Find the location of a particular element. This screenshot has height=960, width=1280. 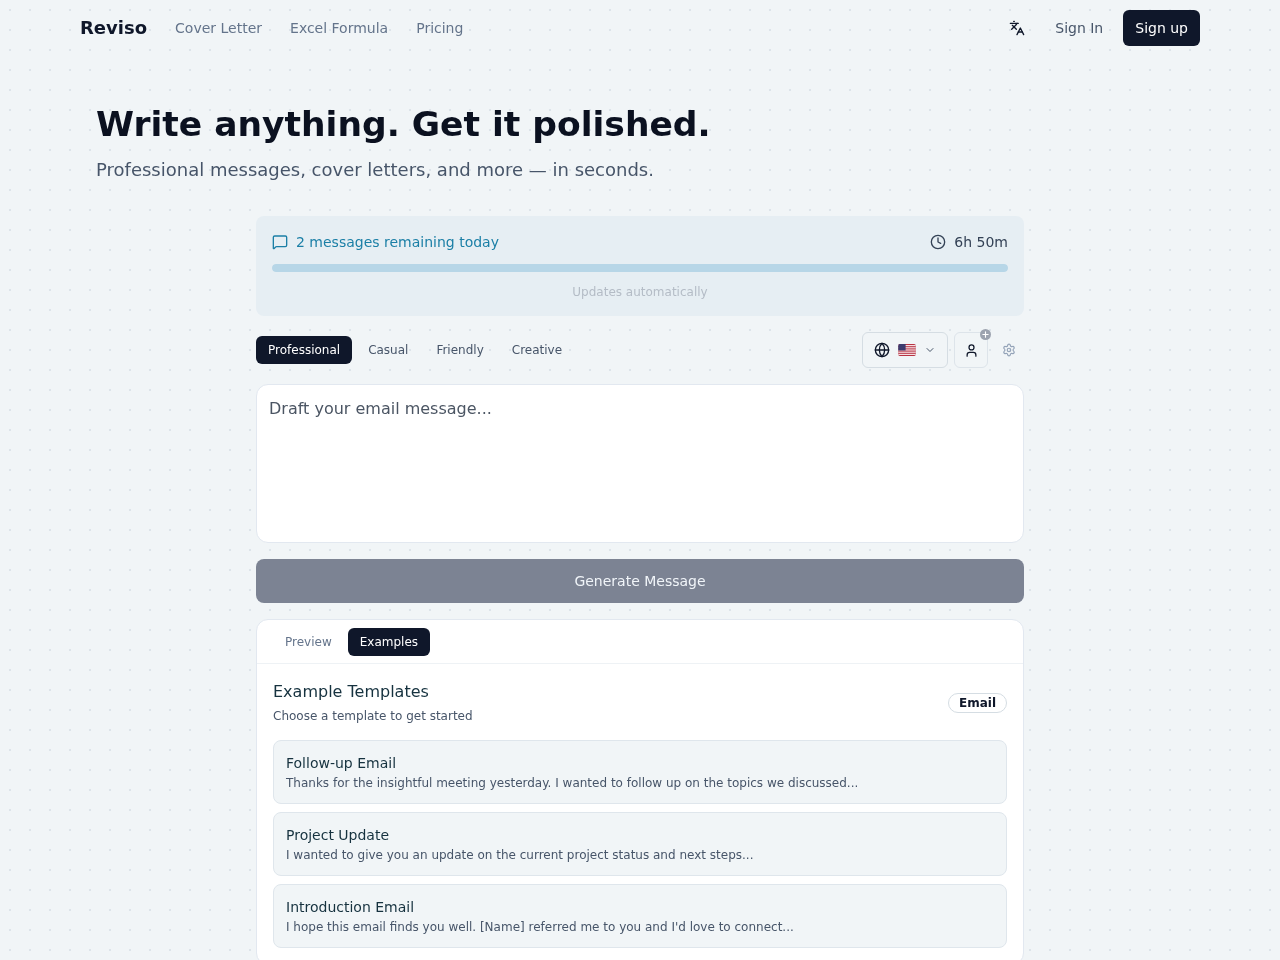

tone-tab: Professional is located at coordinates (304, 350).